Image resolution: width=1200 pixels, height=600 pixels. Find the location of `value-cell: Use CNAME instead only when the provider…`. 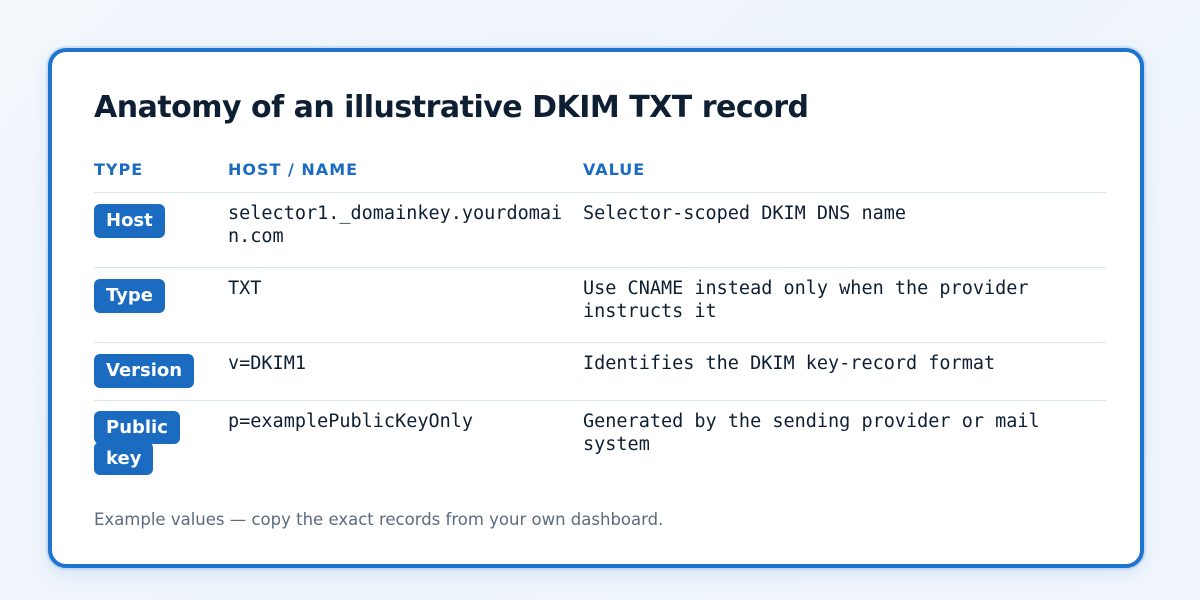

value-cell: Use CNAME instead only when the provider… is located at coordinates (806, 300).